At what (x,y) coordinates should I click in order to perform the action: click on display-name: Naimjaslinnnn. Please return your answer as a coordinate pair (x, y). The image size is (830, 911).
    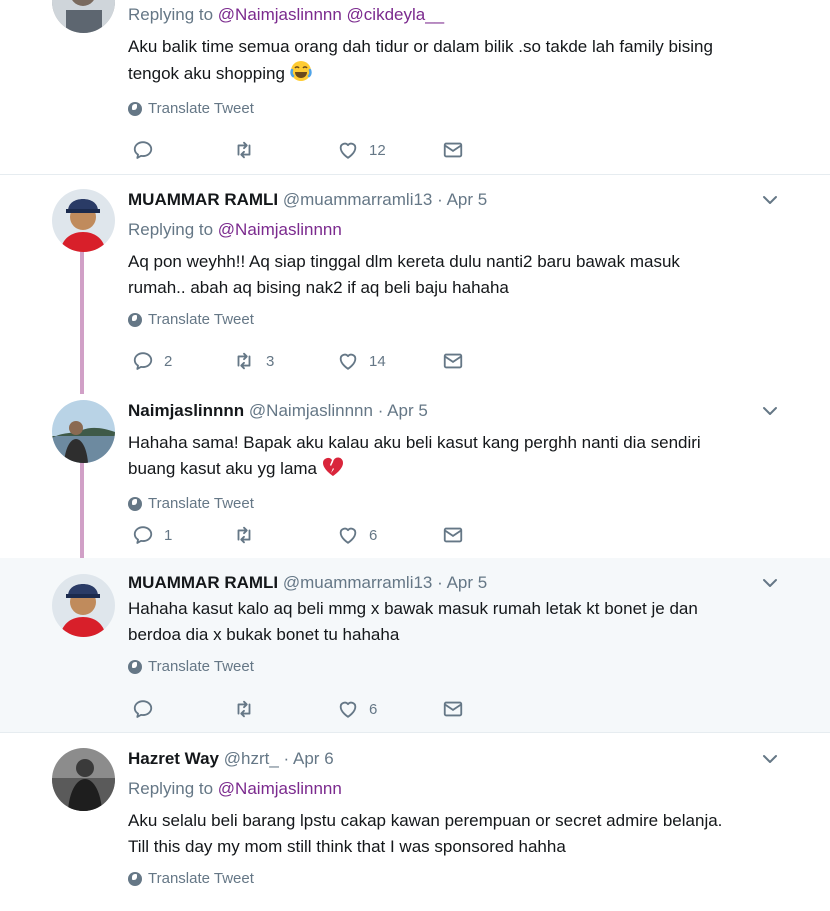
    Looking at the image, I should click on (186, 410).